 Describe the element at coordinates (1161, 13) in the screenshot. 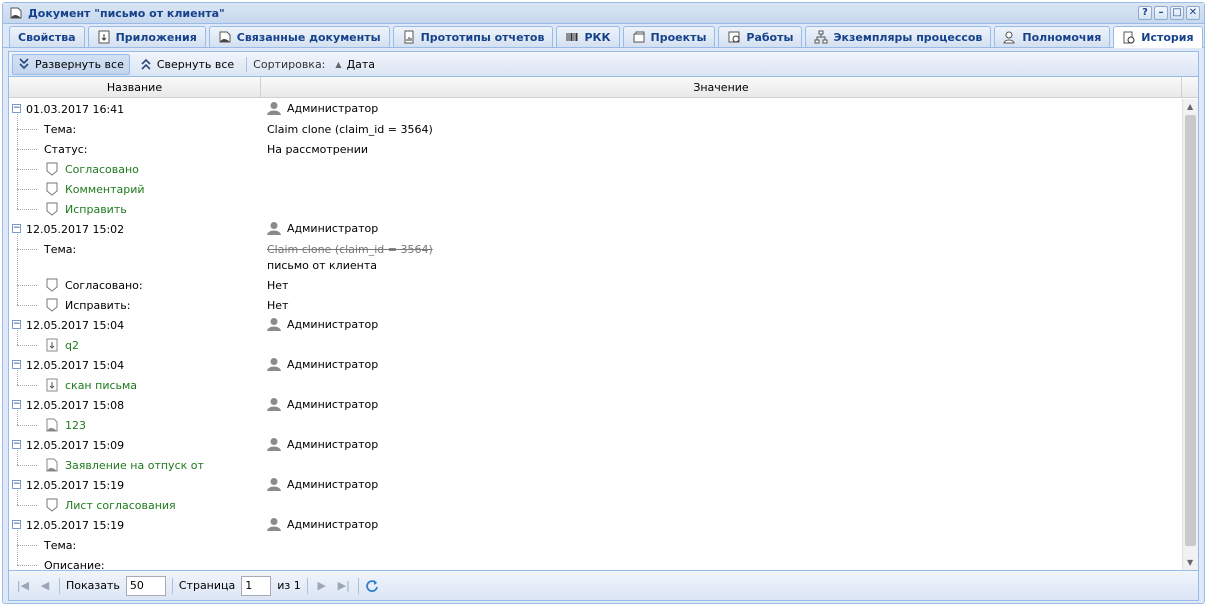

I see `minimize-button: –` at that location.